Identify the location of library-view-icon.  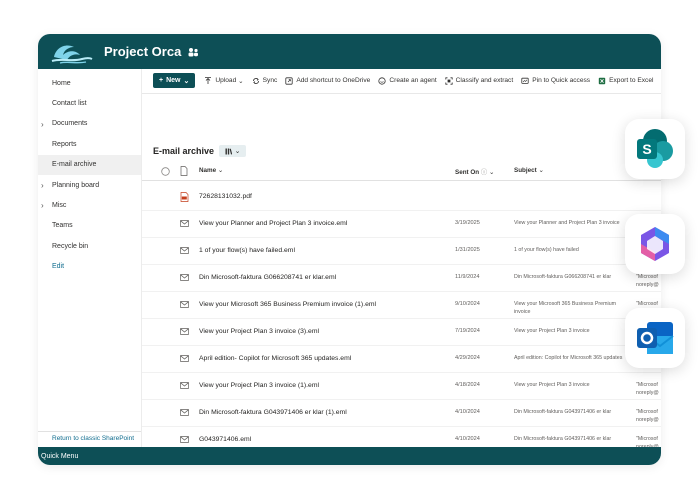
(228, 151).